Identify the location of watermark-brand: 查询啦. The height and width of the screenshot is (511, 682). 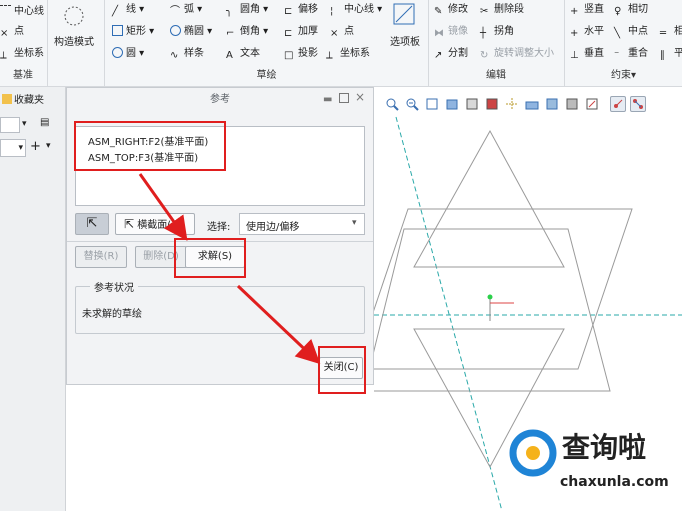
(604, 447).